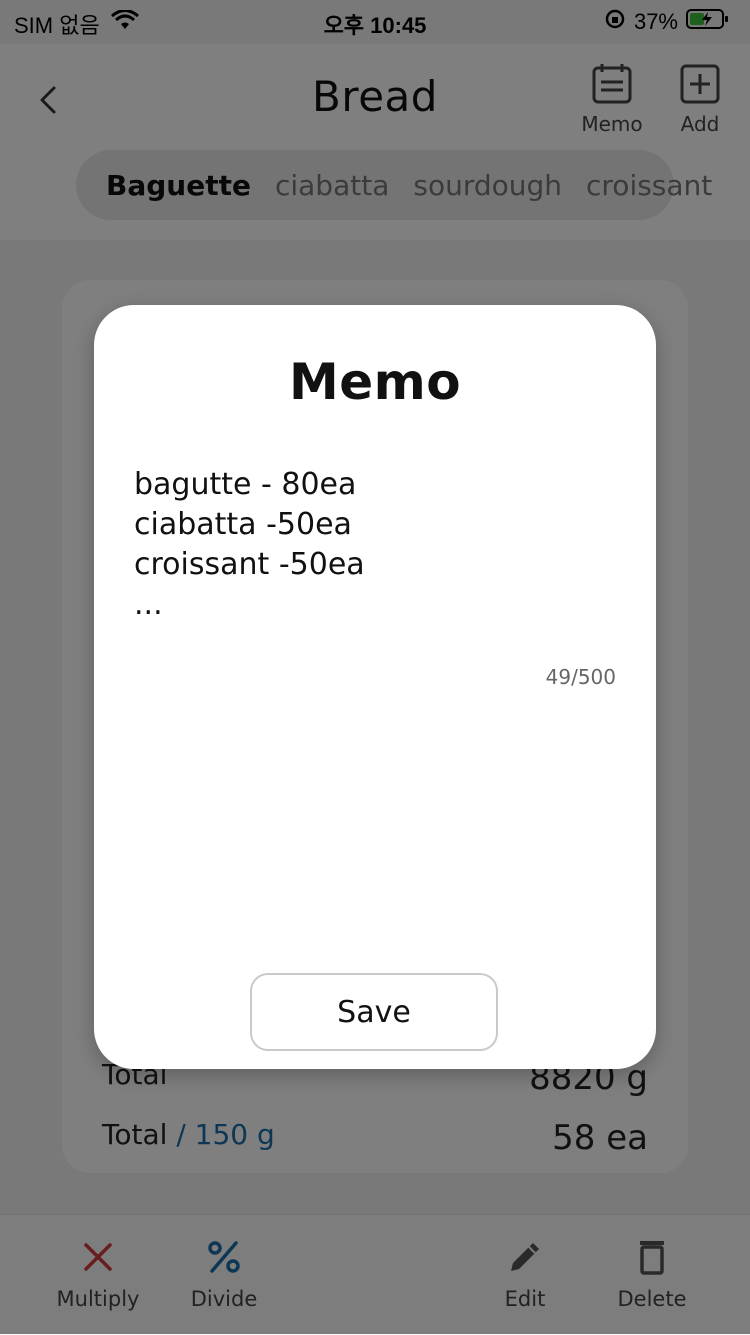  Describe the element at coordinates (580, 677) in the screenshot. I see `character-count: 49/500` at that location.